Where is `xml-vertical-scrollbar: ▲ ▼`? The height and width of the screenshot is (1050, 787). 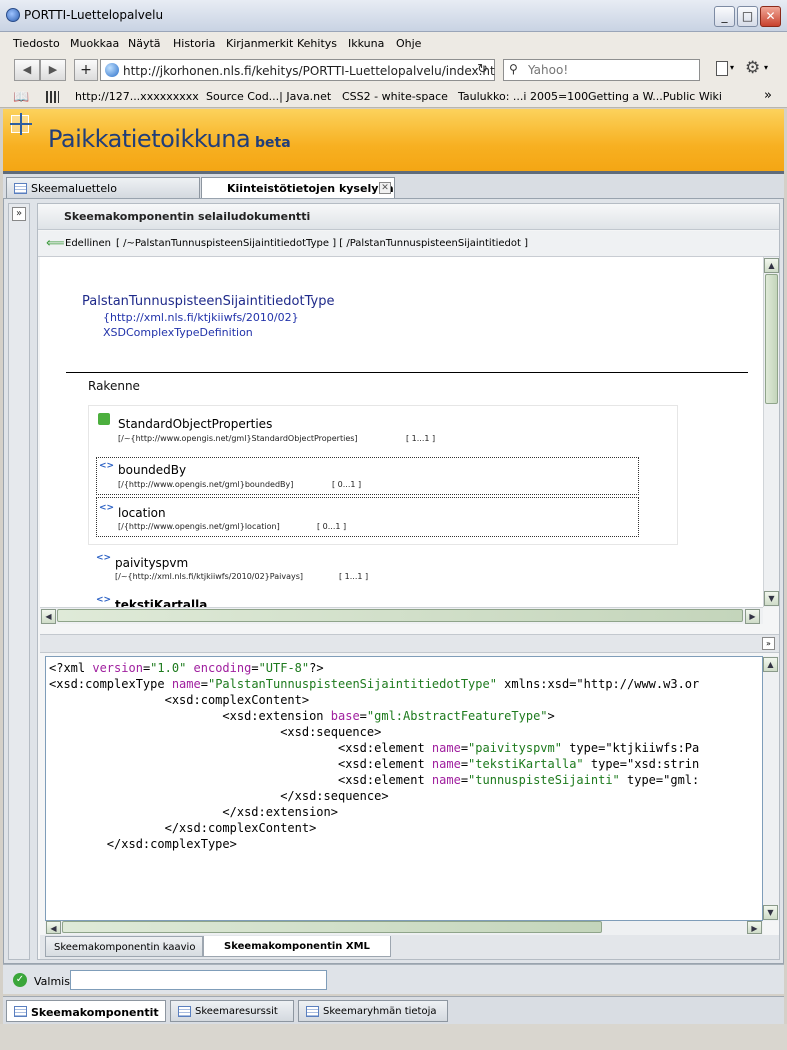 xml-vertical-scrollbar: ▲ ▼ is located at coordinates (771, 788).